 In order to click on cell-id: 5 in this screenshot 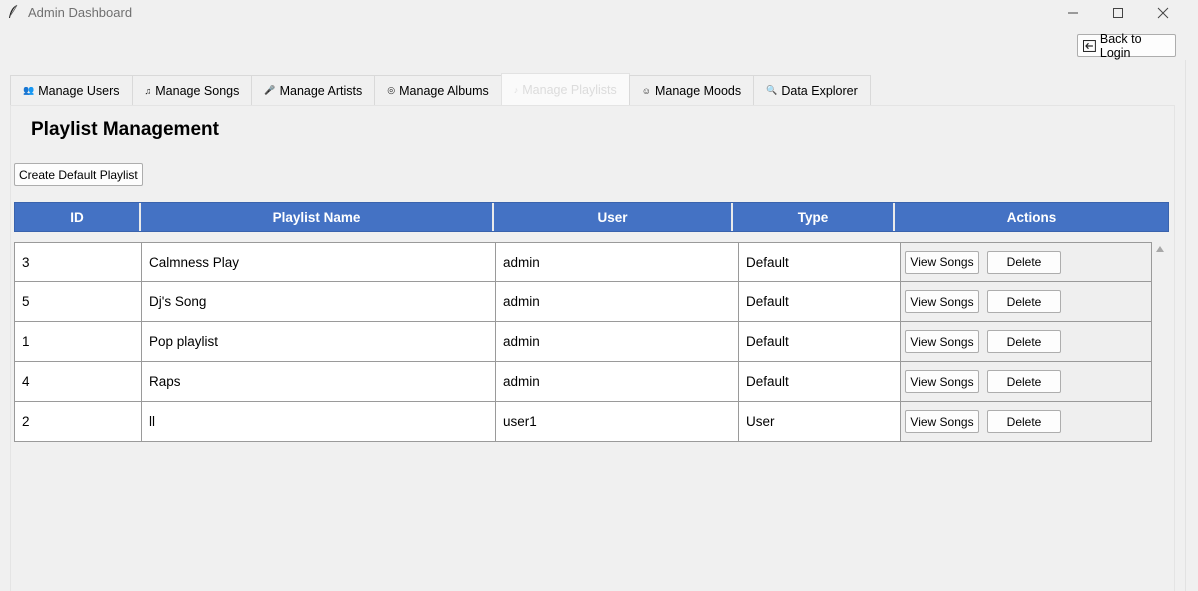, I will do `click(77, 301)`.